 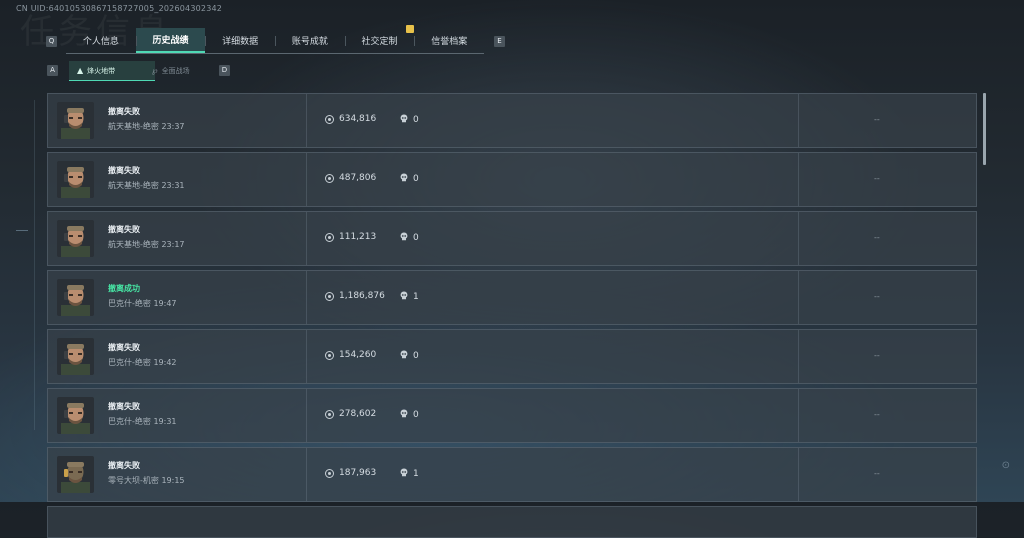 What do you see at coordinates (362, 296) in the screenshot?
I see `value-amount: 1,186,876` at bounding box center [362, 296].